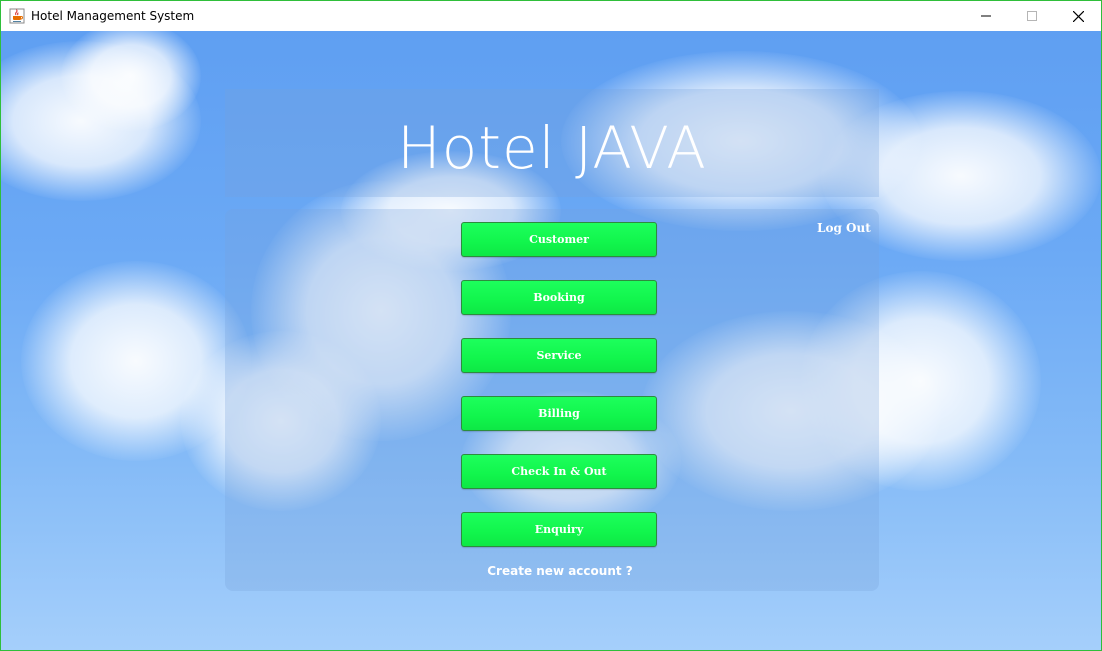  I want to click on minimize-icon, so click(986, 16).